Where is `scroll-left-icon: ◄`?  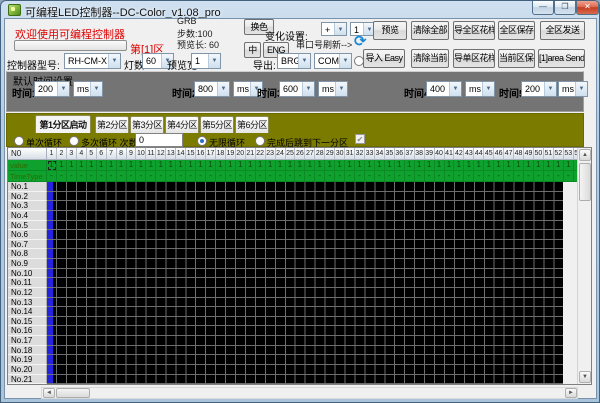
scroll-left-icon: ◄ is located at coordinates (49, 393).